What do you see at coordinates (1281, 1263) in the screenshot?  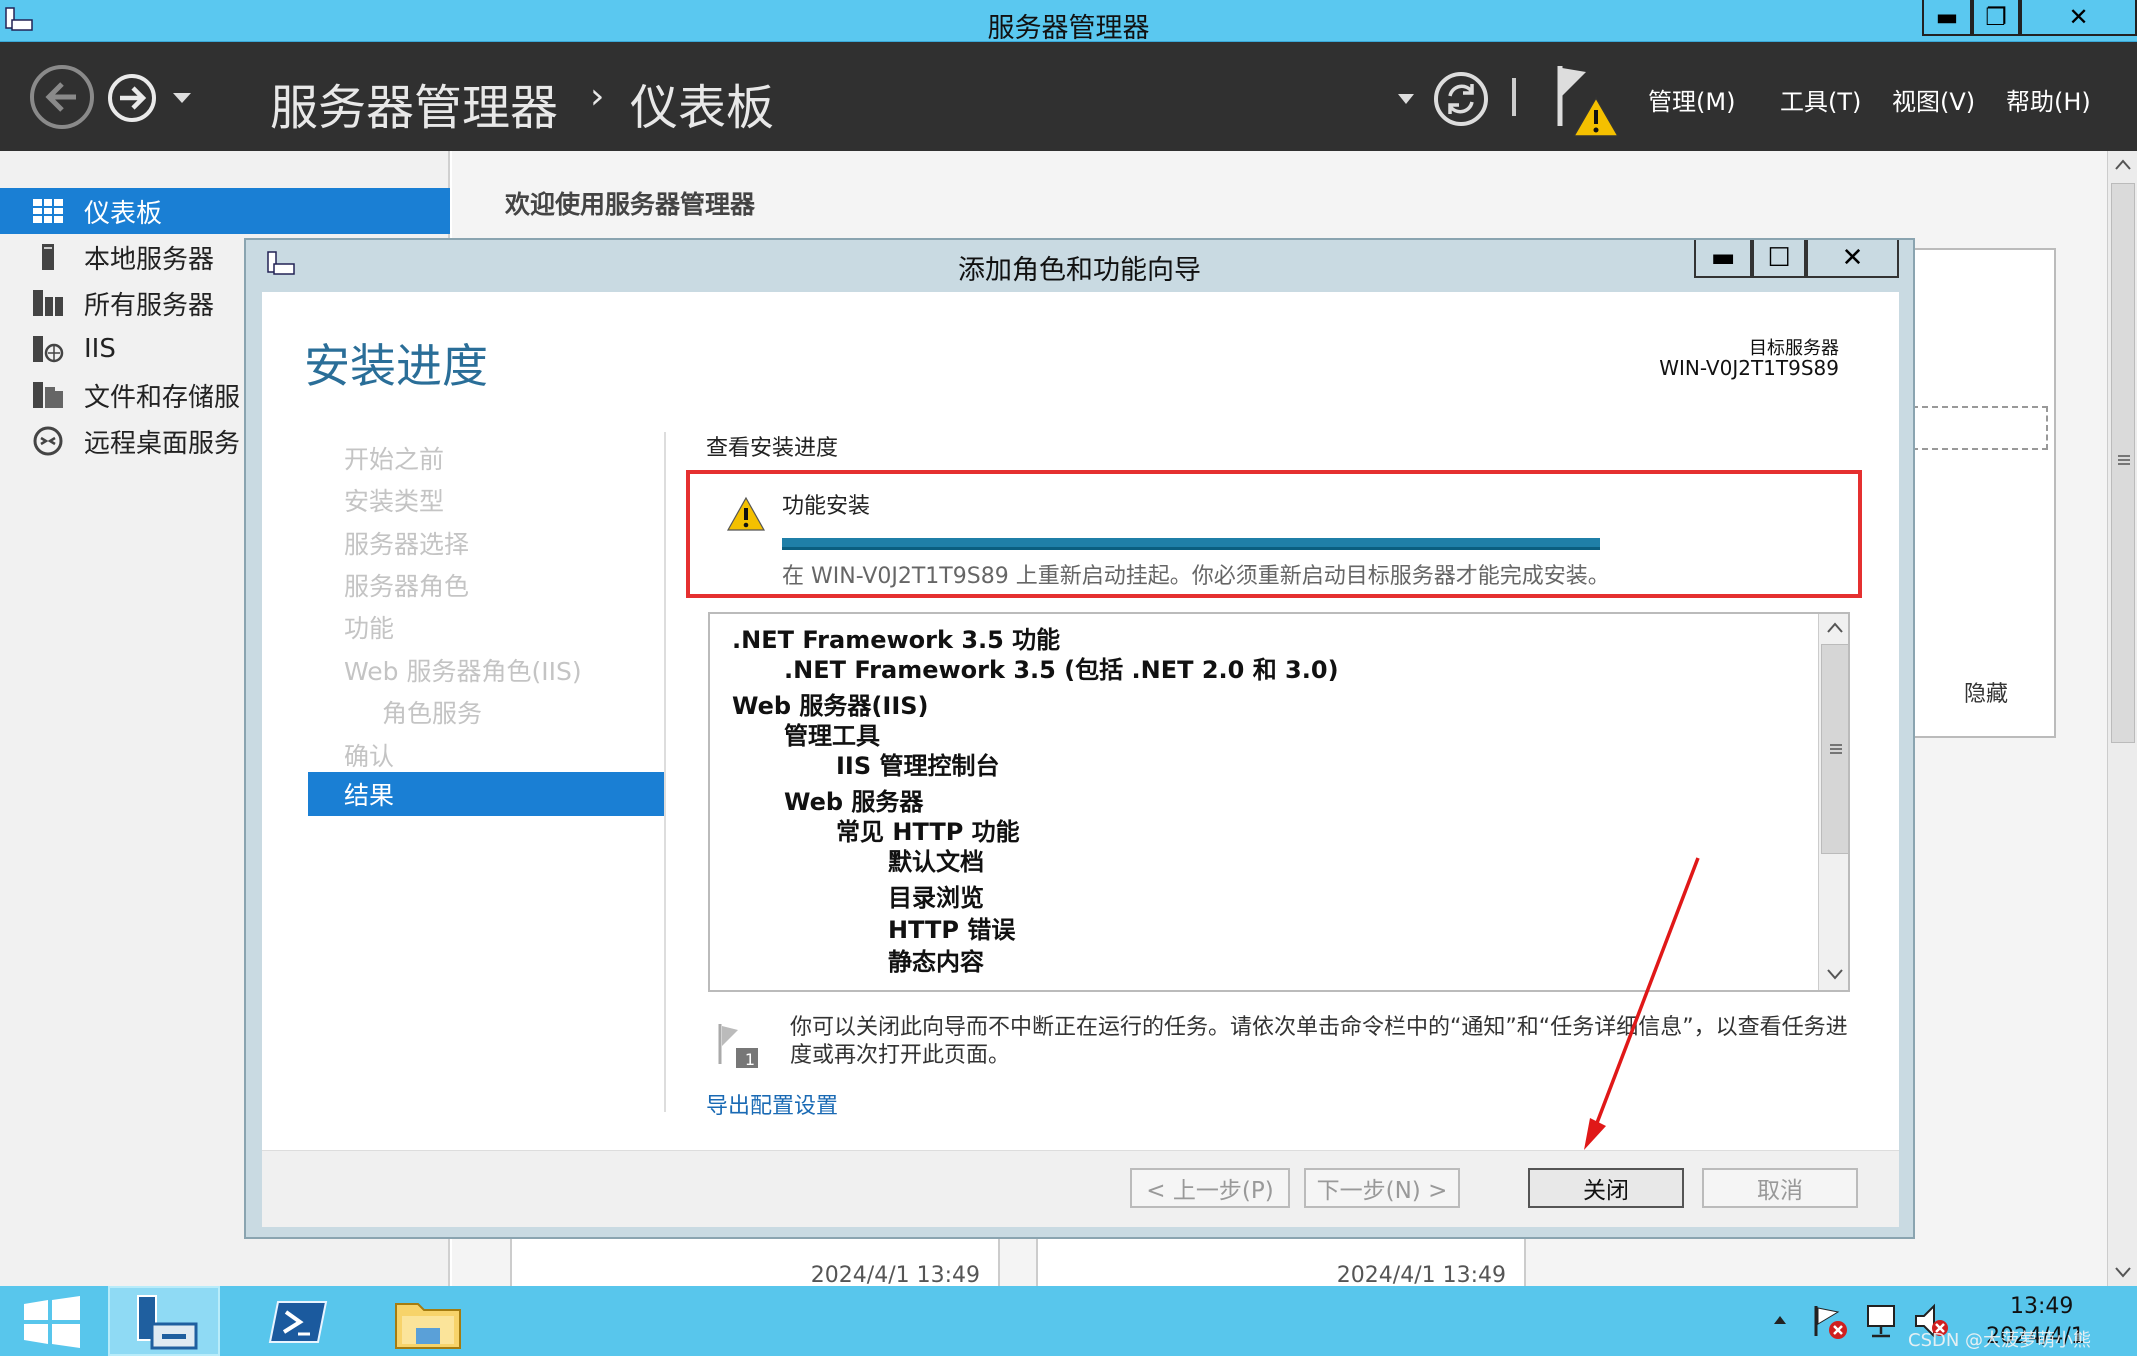 I see `tile-right: 2024/4/1 13:49` at bounding box center [1281, 1263].